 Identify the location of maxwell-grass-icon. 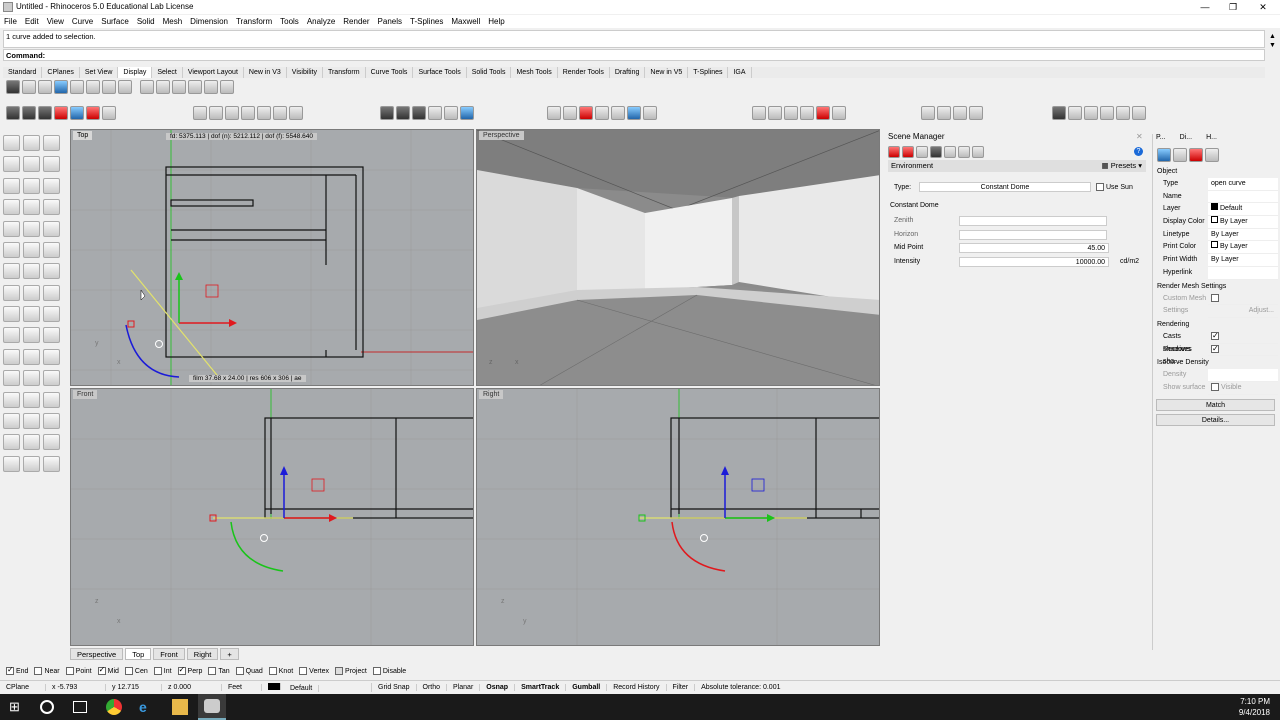
(232, 113).